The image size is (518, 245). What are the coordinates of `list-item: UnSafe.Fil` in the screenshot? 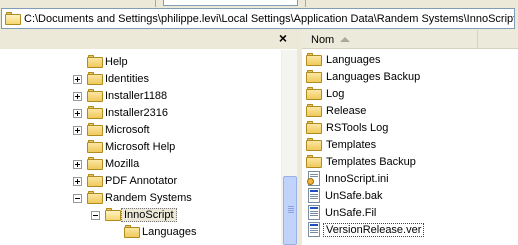 It's located at (342, 212).